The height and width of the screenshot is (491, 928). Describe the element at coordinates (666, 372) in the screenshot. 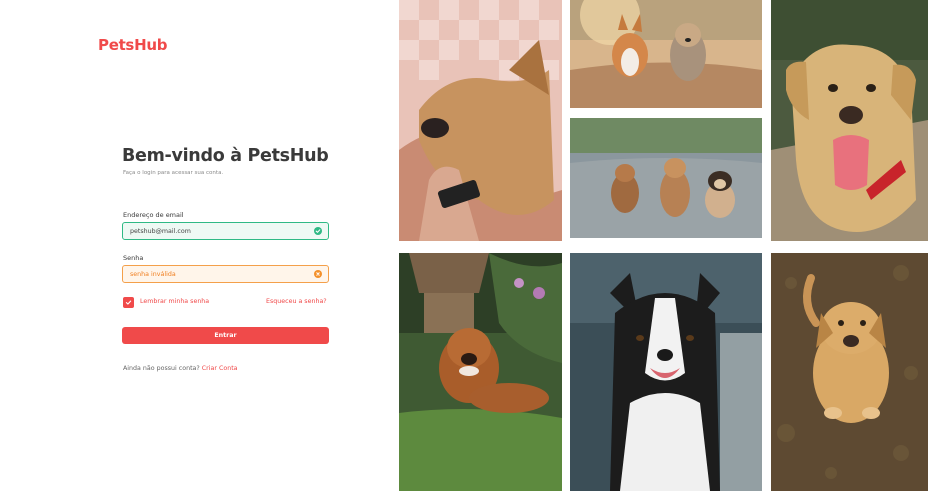

I see `border-collie-photo` at that location.